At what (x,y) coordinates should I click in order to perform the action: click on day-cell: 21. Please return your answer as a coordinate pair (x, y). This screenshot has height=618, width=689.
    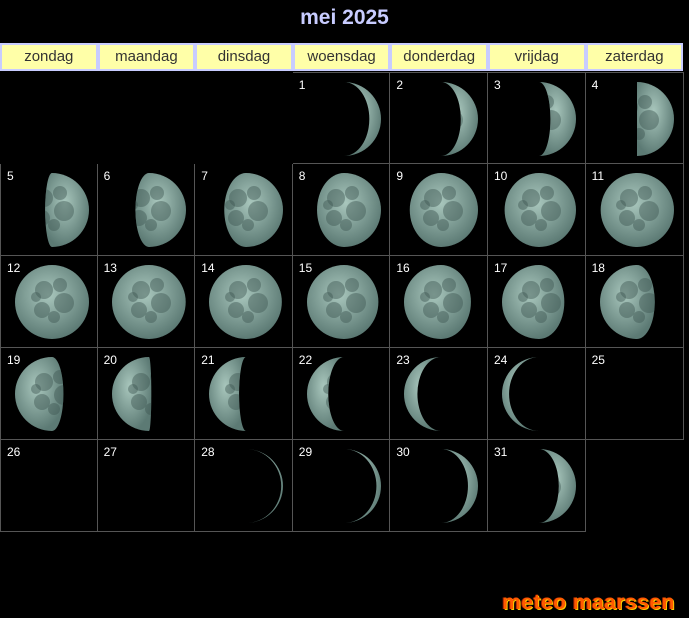
    Looking at the image, I should click on (244, 394).